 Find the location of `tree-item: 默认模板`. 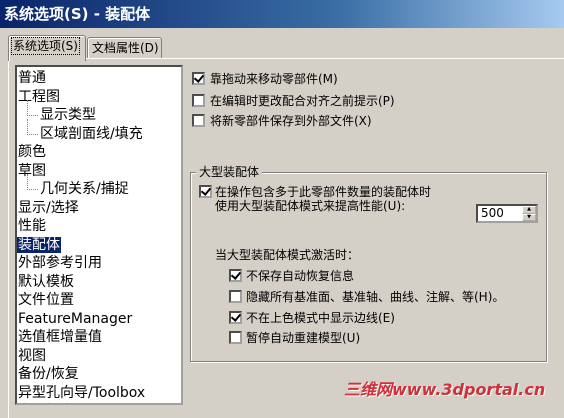

tree-item: 默认模板 is located at coordinates (99, 282).